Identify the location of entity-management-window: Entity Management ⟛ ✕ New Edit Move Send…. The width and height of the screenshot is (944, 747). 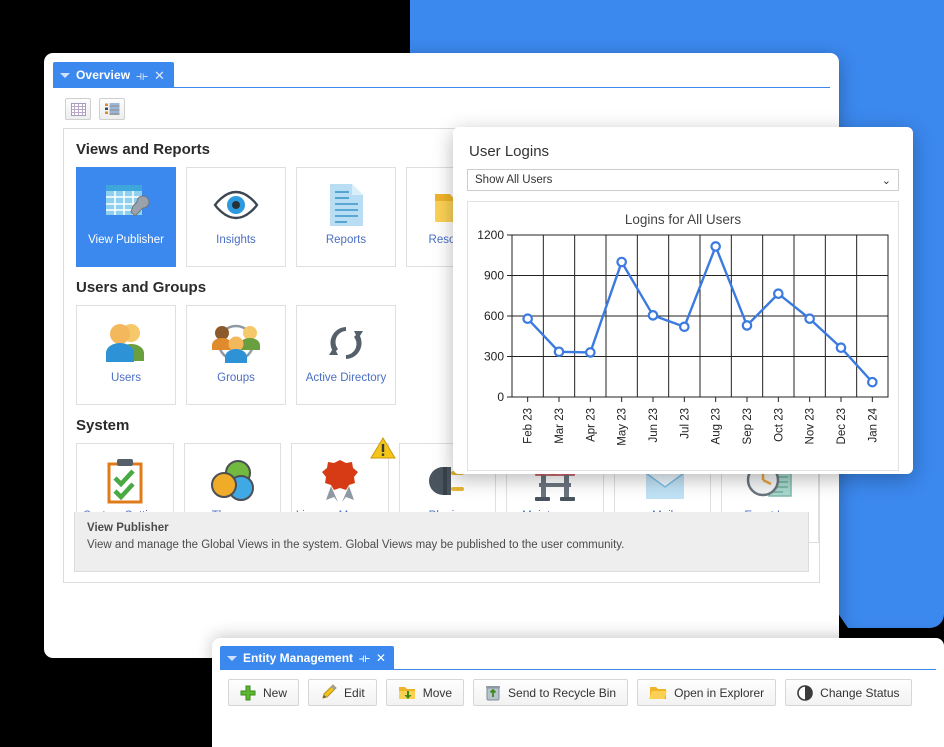
(578, 692).